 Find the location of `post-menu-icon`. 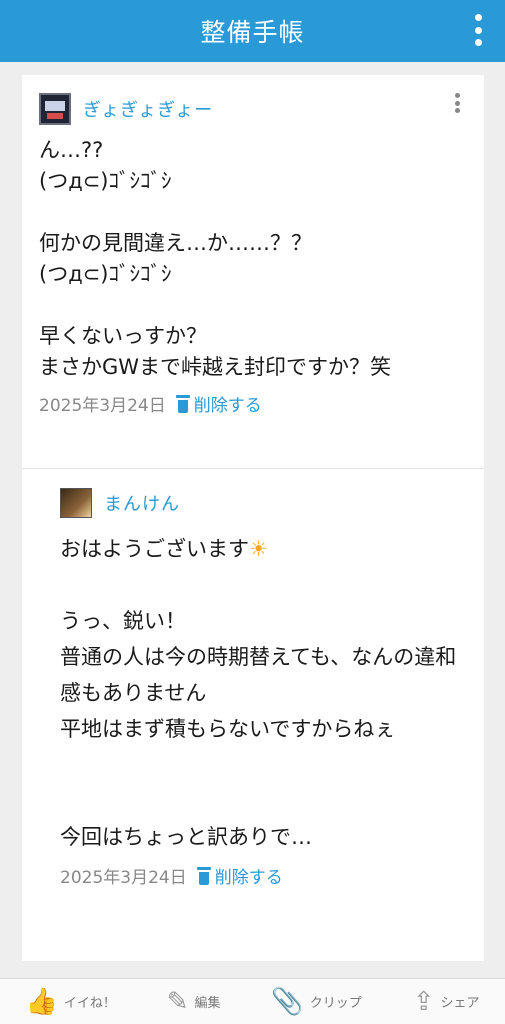

post-menu-icon is located at coordinates (457, 103).